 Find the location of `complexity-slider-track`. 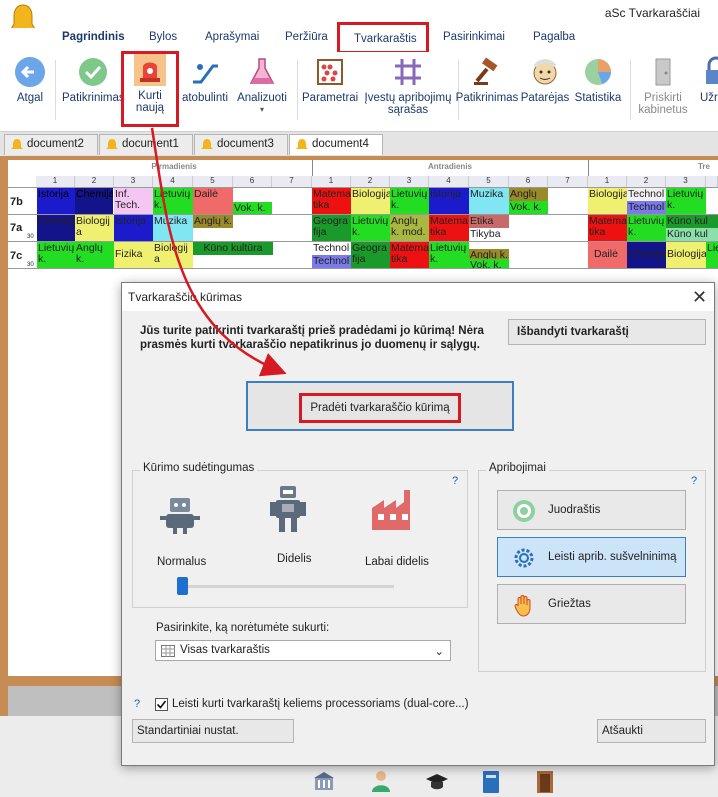

complexity-slider-track is located at coordinates (288, 586).